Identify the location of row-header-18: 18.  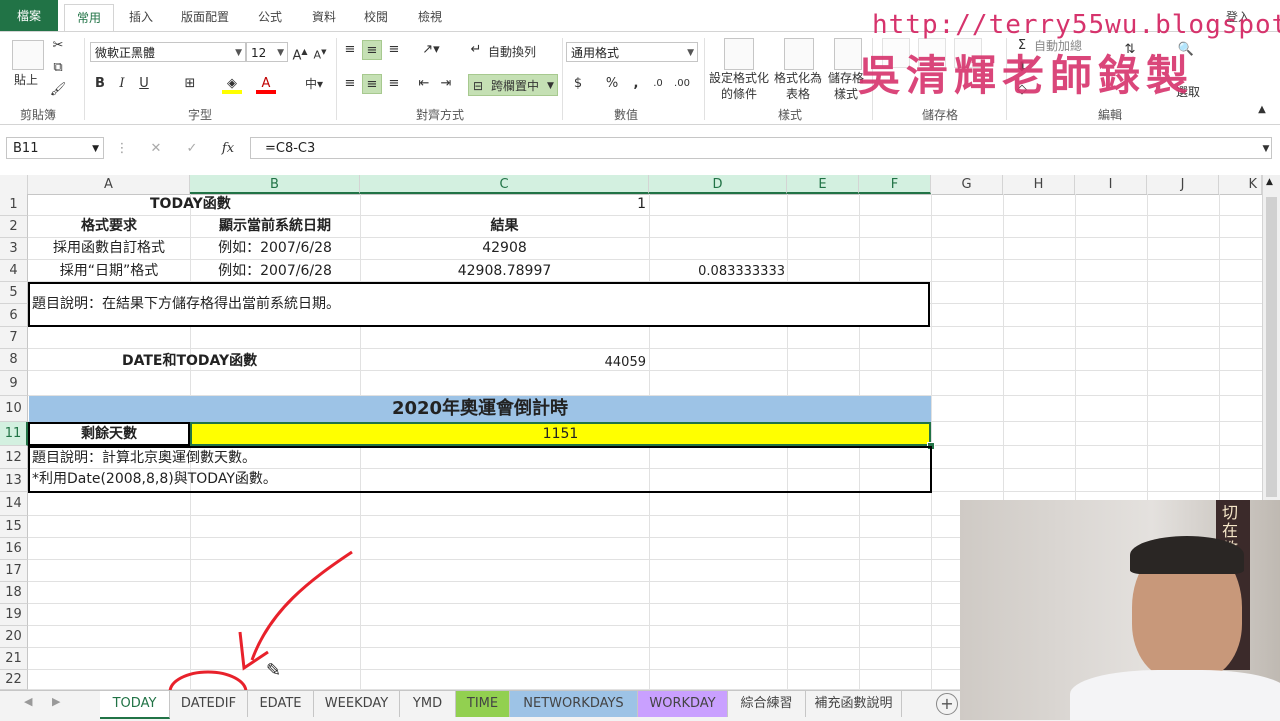
(14, 593).